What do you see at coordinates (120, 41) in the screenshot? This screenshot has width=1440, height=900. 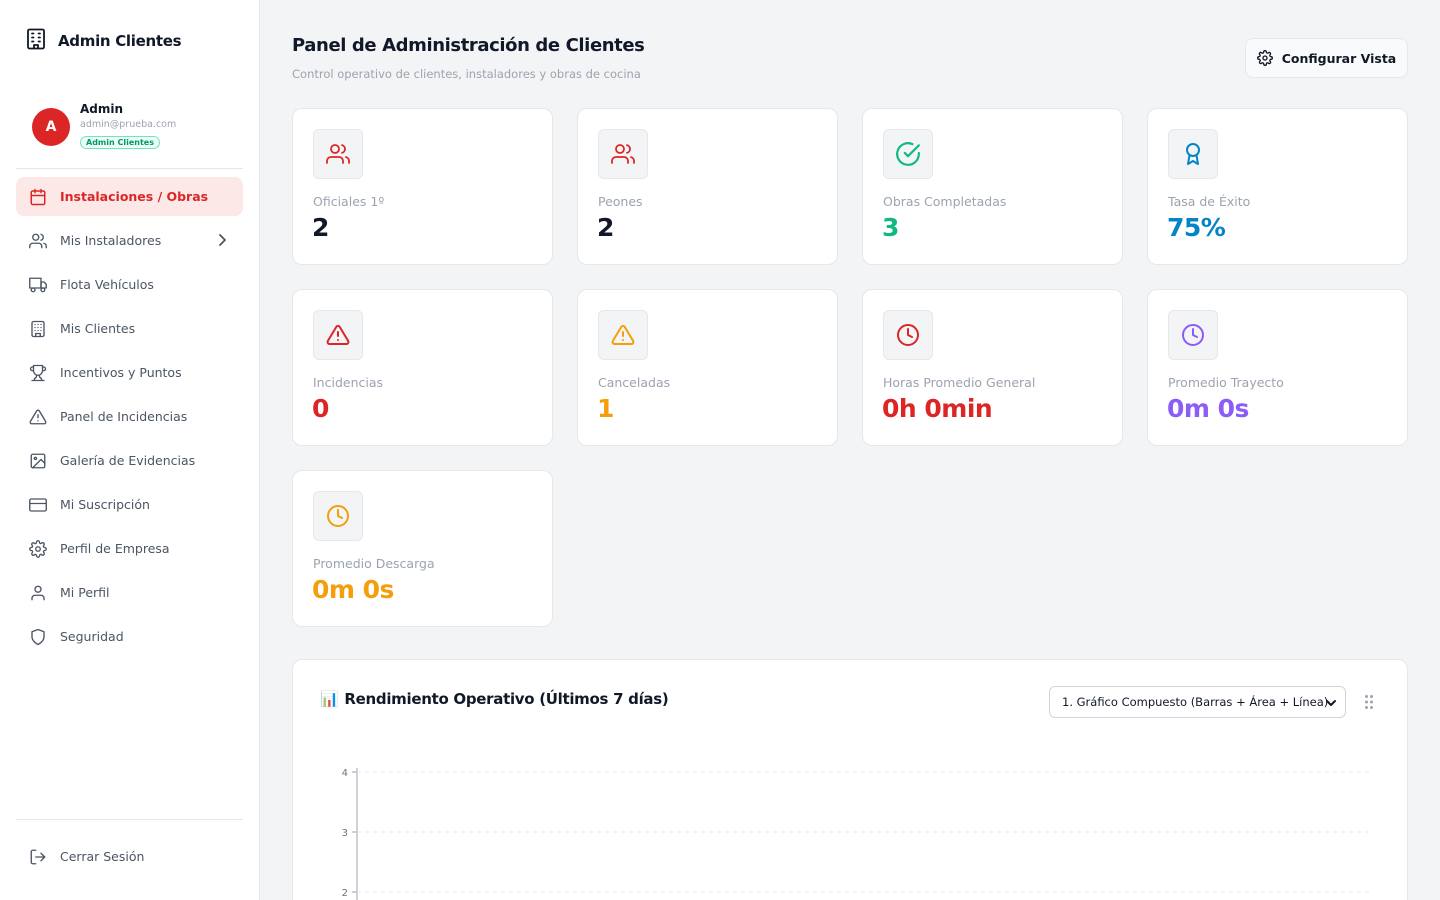 I see `brand-title: Admin Clientes` at bounding box center [120, 41].